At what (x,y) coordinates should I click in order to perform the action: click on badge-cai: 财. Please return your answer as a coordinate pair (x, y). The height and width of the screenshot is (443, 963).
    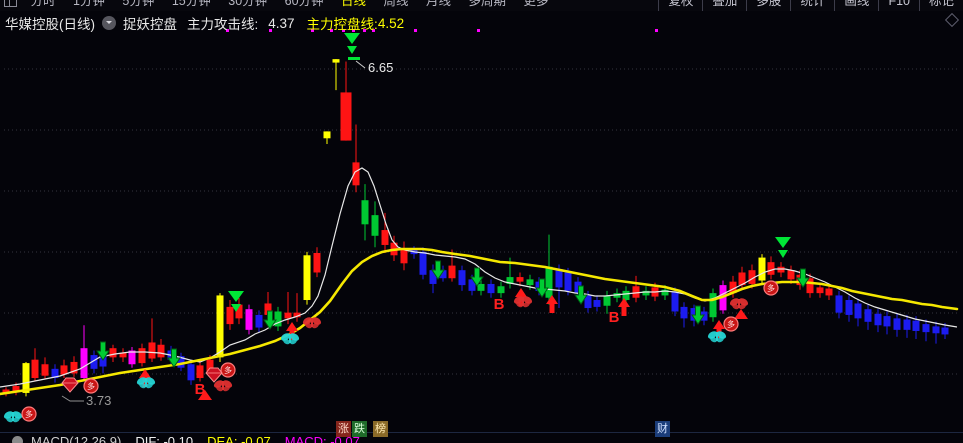
    Looking at the image, I should click on (662, 429).